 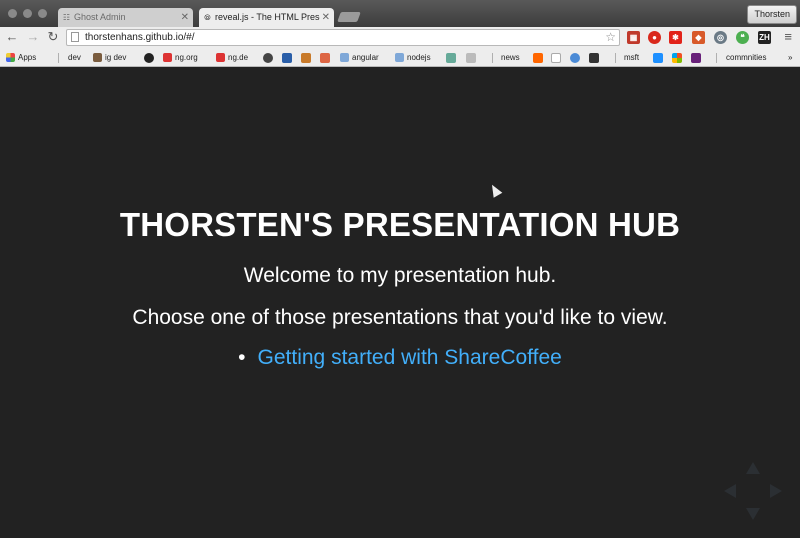 I want to click on bookmarks-overflow-button: », so click(x=790, y=57).